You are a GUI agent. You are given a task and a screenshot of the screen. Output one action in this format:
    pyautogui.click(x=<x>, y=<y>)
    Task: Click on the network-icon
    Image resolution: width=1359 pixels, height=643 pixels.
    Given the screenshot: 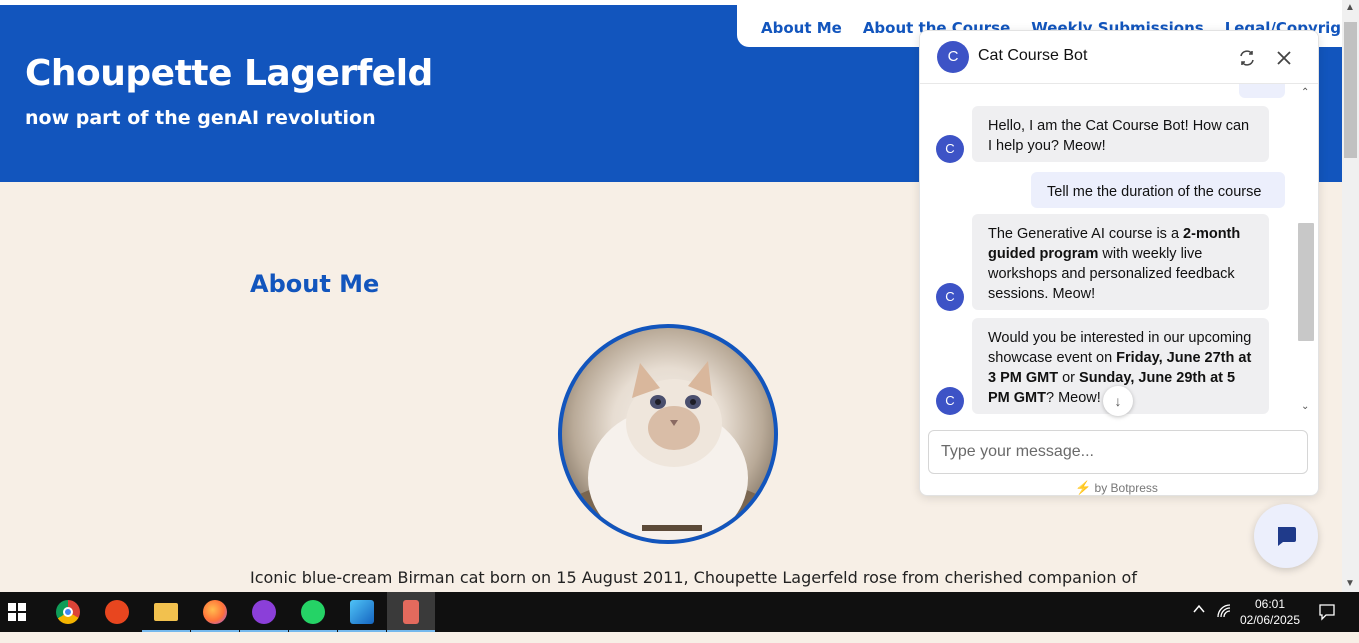 What is the action you would take?
    pyautogui.click(x=1224, y=623)
    